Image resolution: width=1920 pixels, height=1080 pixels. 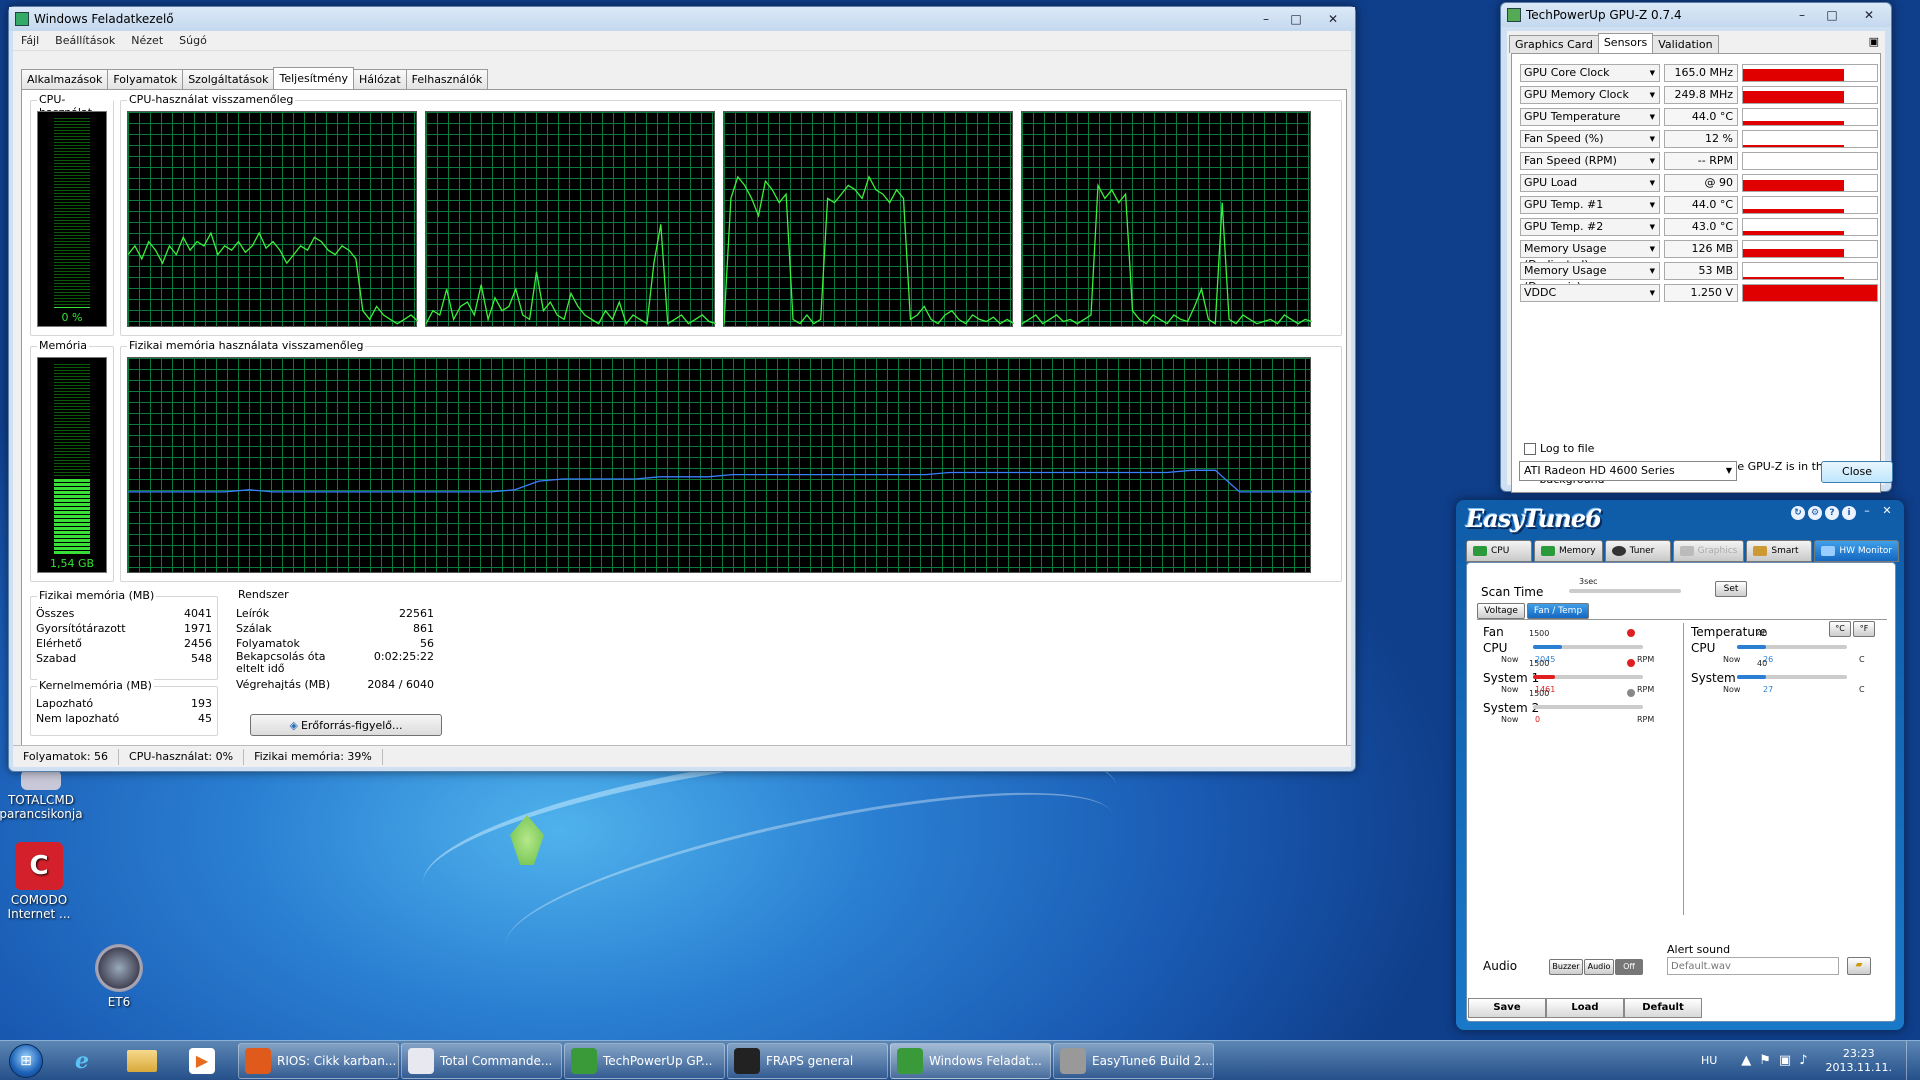 What do you see at coordinates (1629, 967) in the screenshot?
I see `off-button: Off` at bounding box center [1629, 967].